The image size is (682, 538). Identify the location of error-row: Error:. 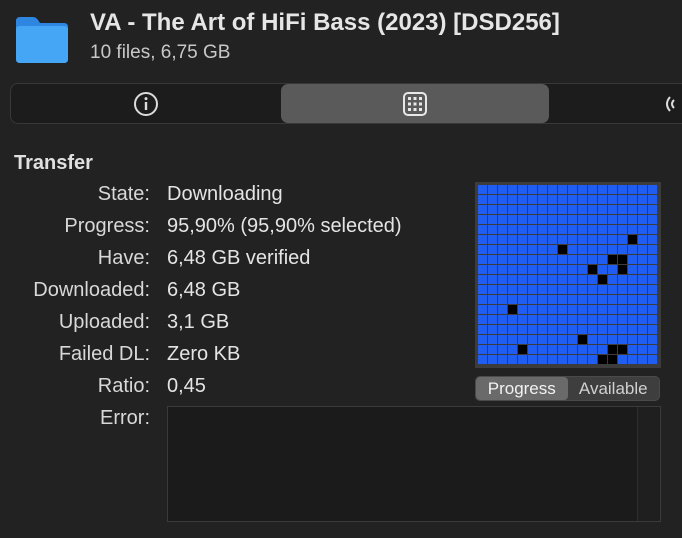
(75, 421).